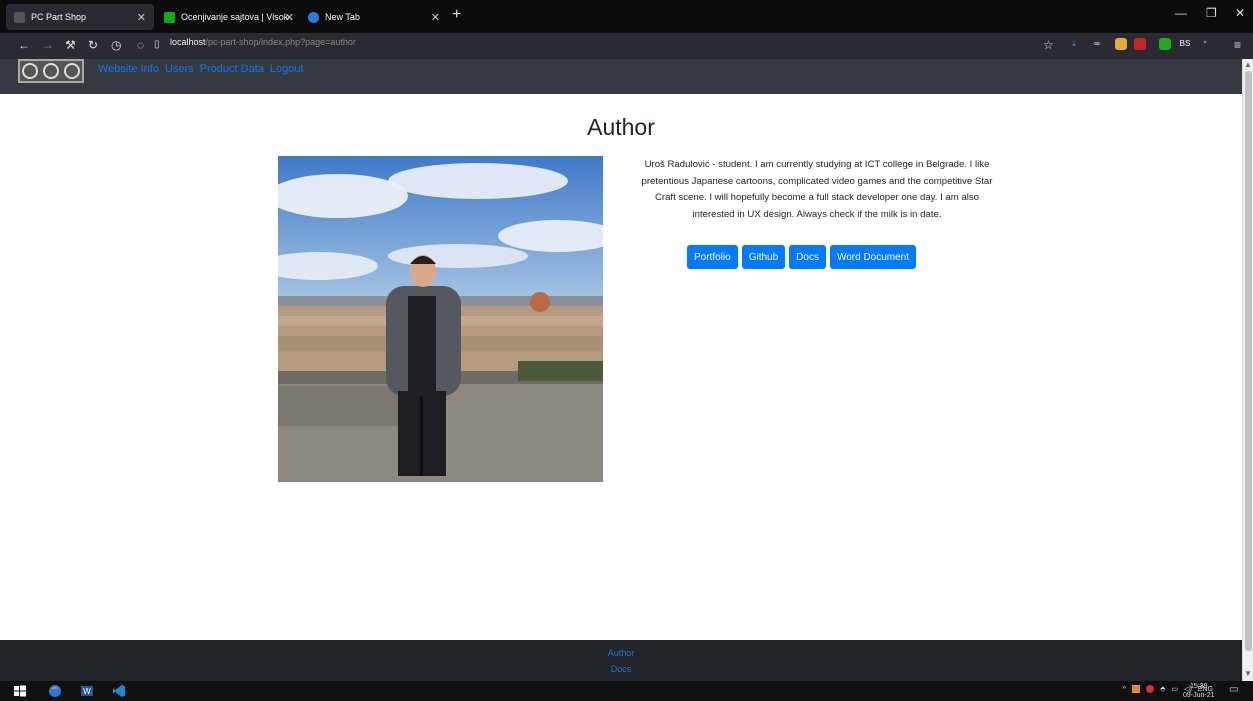 This screenshot has width=1253, height=701. What do you see at coordinates (24, 45) in the screenshot?
I see `back-icon: ←` at bounding box center [24, 45].